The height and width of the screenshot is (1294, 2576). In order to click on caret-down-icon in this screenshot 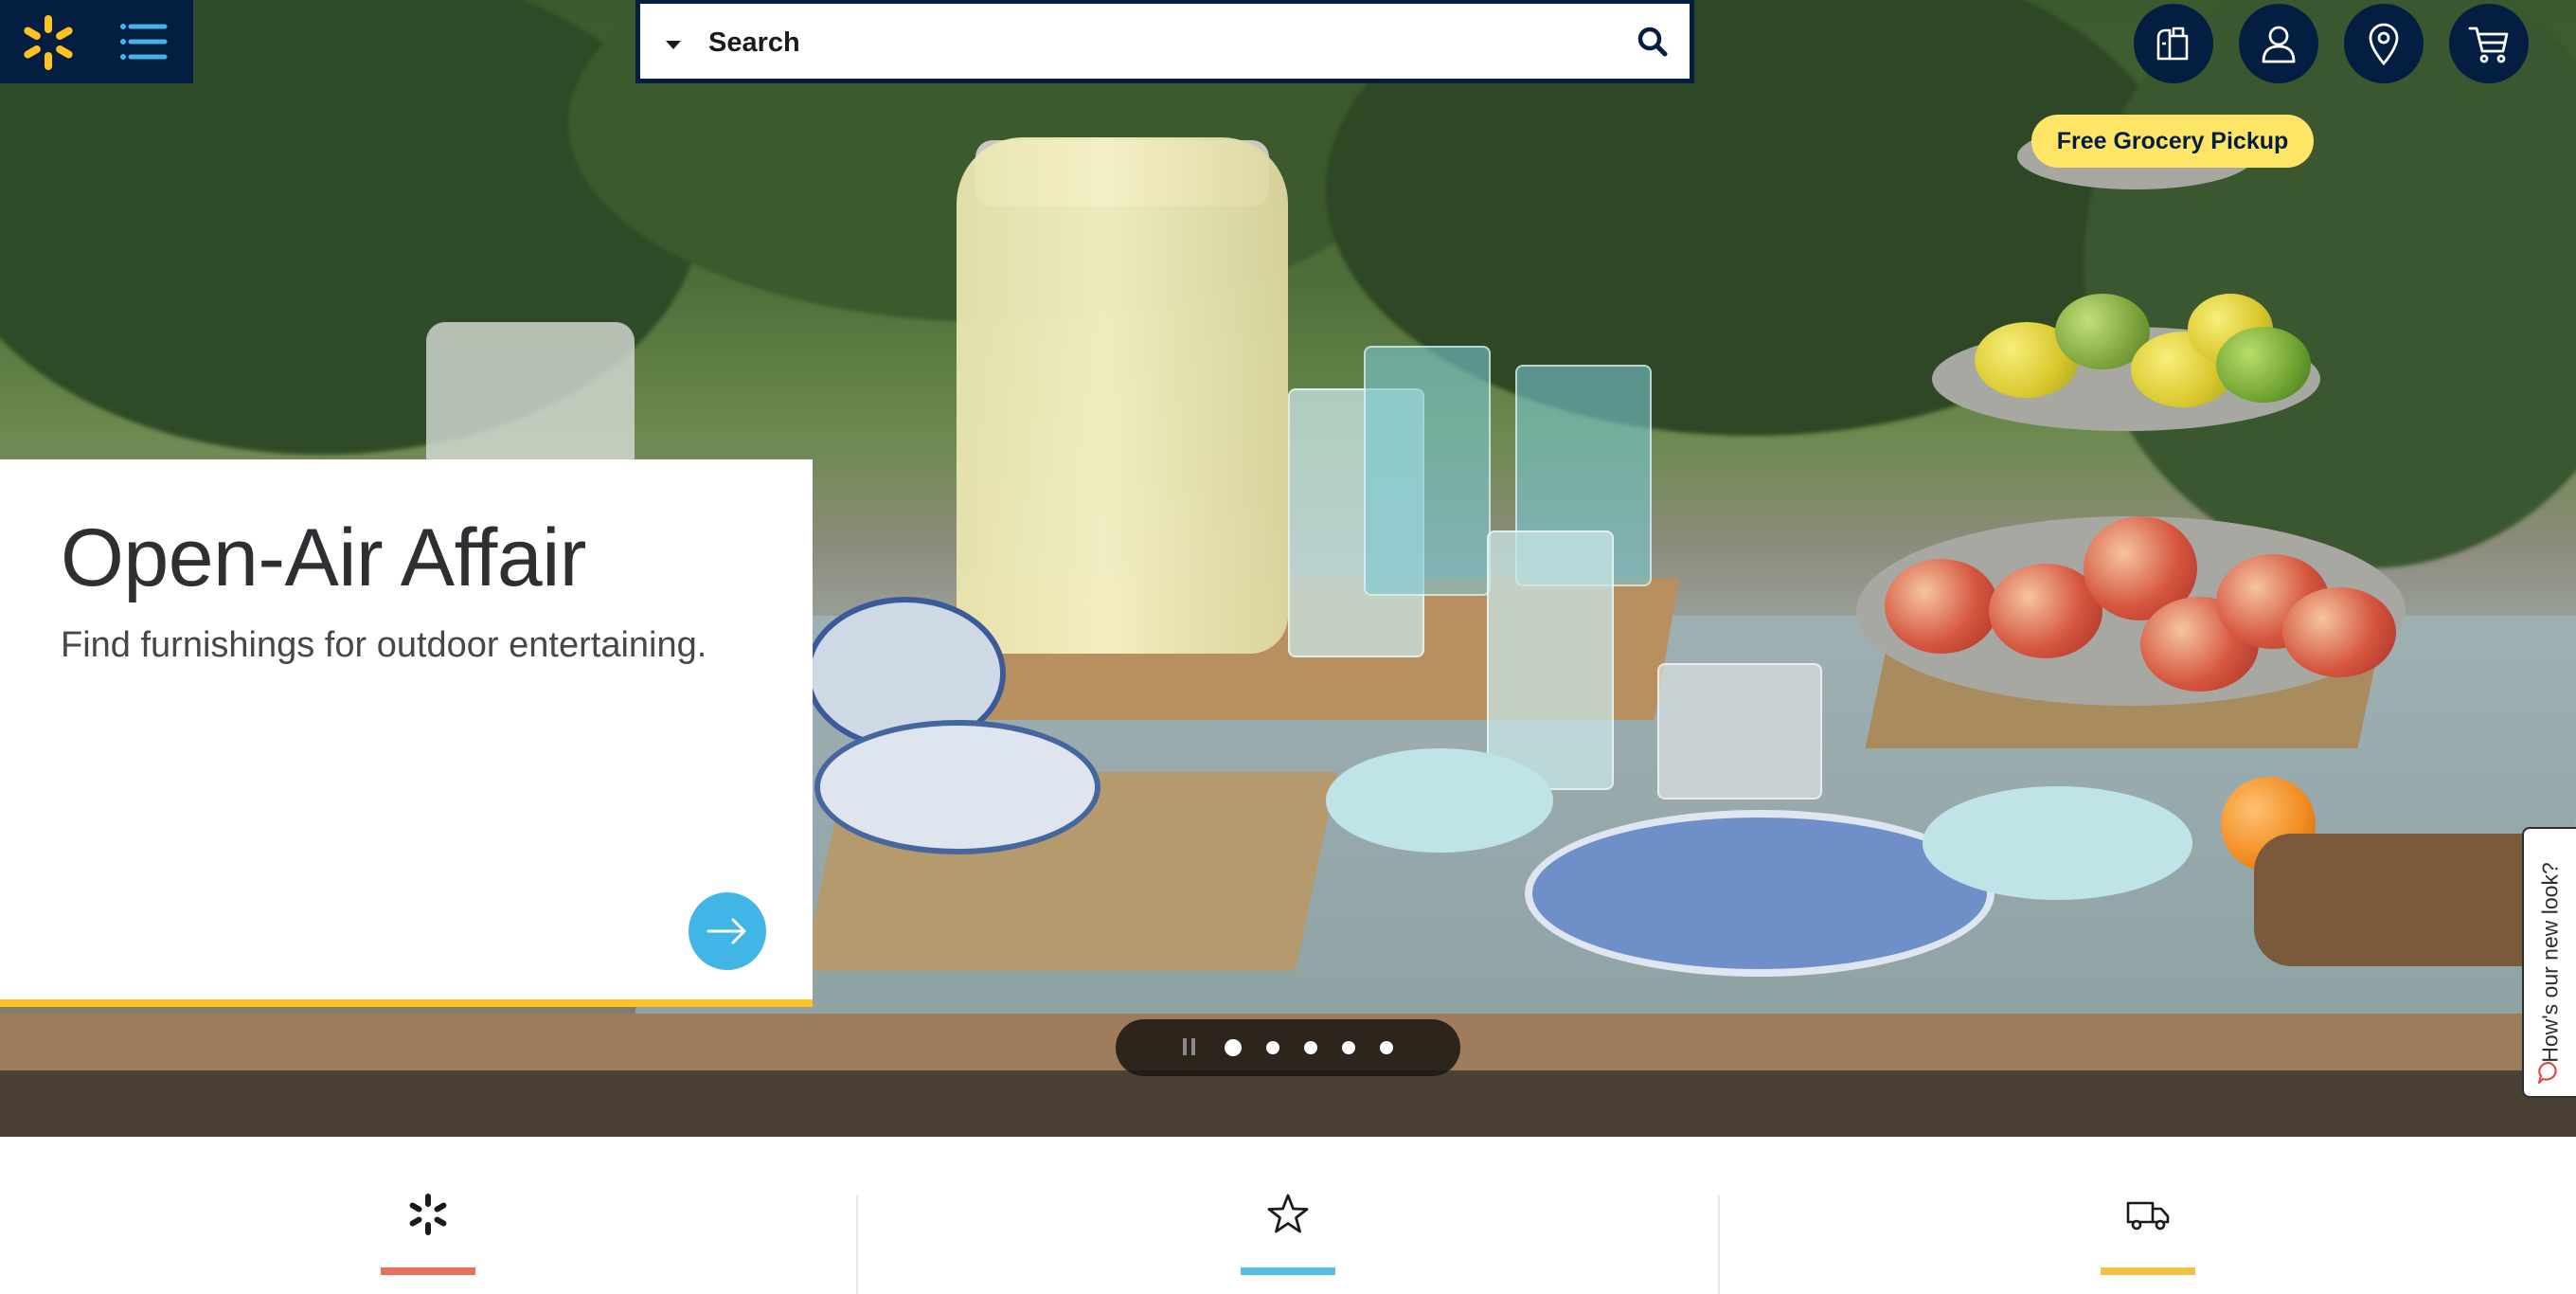, I will do `click(673, 44)`.